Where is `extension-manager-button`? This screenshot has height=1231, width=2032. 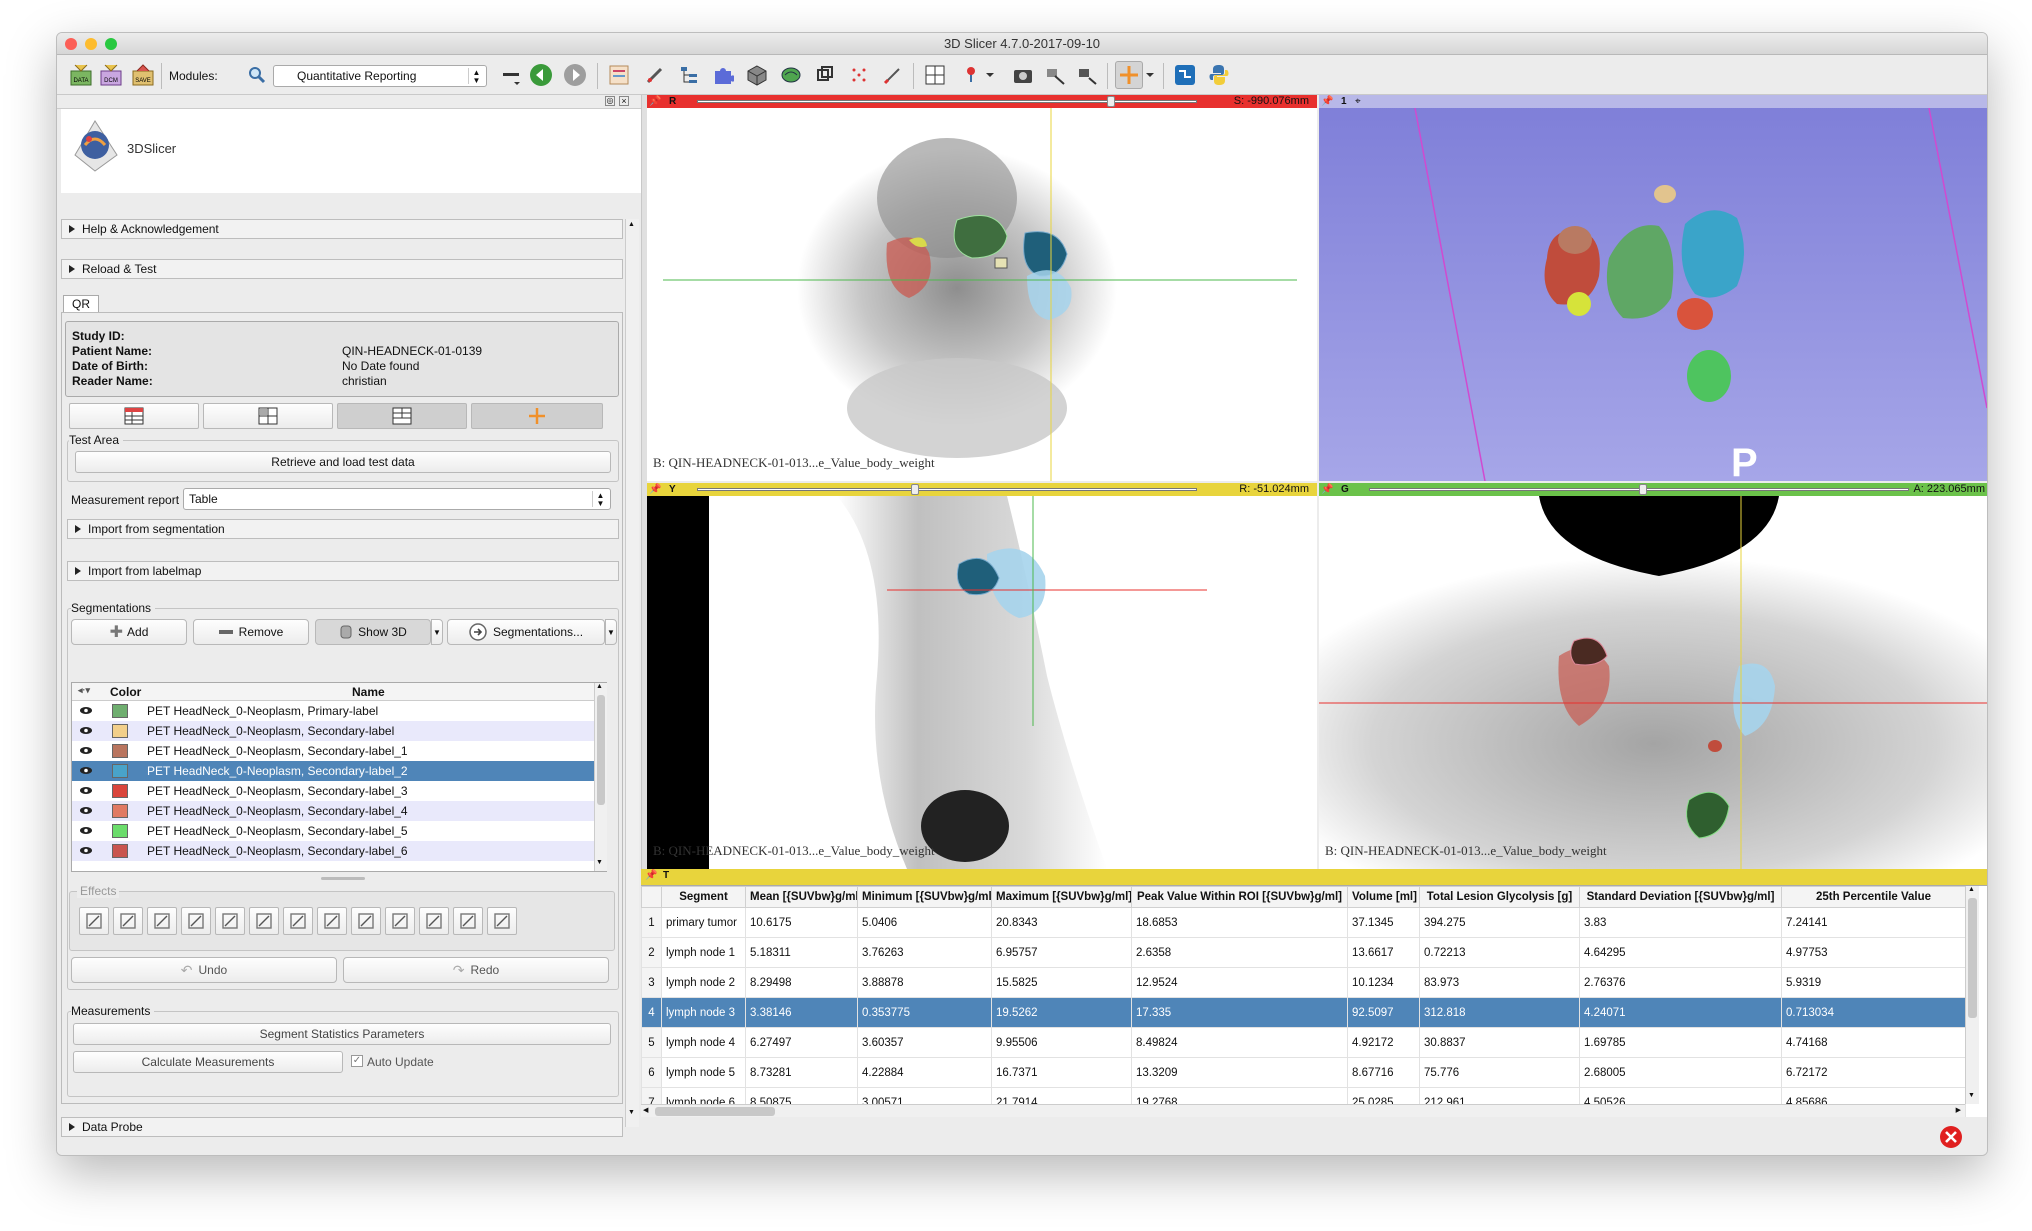 extension-manager-button is located at coordinates (1185, 75).